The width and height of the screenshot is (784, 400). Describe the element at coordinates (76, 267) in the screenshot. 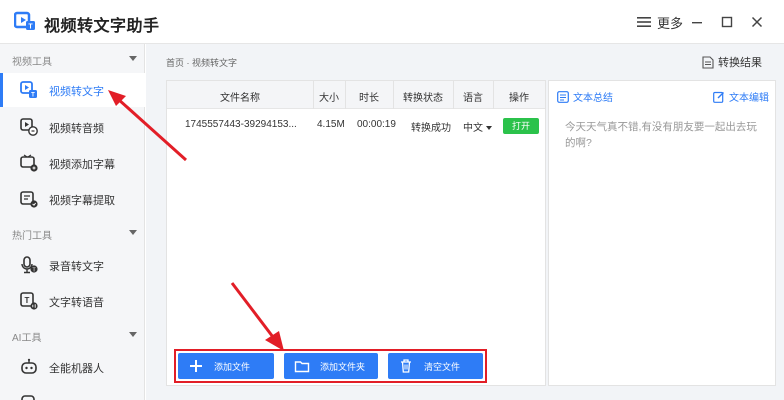

I see `sidebar-item-label: 录音转文字` at that location.